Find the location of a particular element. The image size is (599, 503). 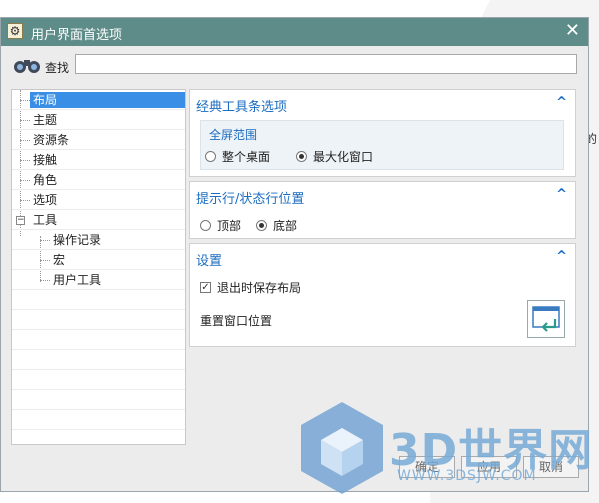

reset-window-label: 重置窗口位置 is located at coordinates (236, 321).